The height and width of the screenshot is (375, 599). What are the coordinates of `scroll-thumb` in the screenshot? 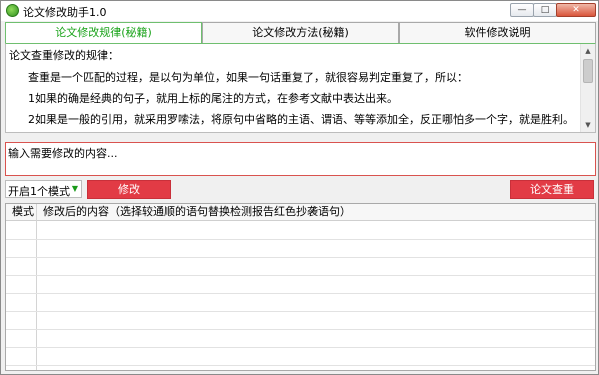 It's located at (588, 71).